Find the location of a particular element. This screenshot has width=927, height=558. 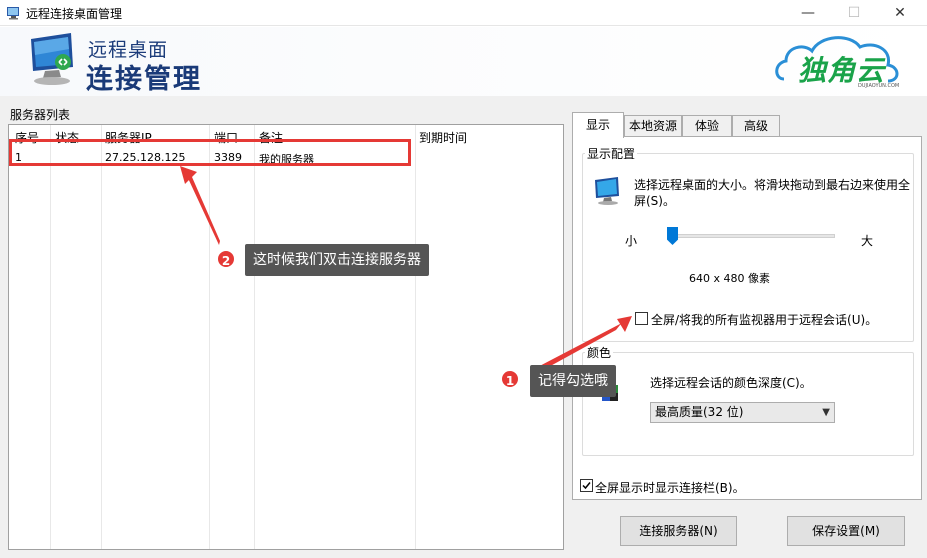

annotation-badge-1: 1 is located at coordinates (510, 379).